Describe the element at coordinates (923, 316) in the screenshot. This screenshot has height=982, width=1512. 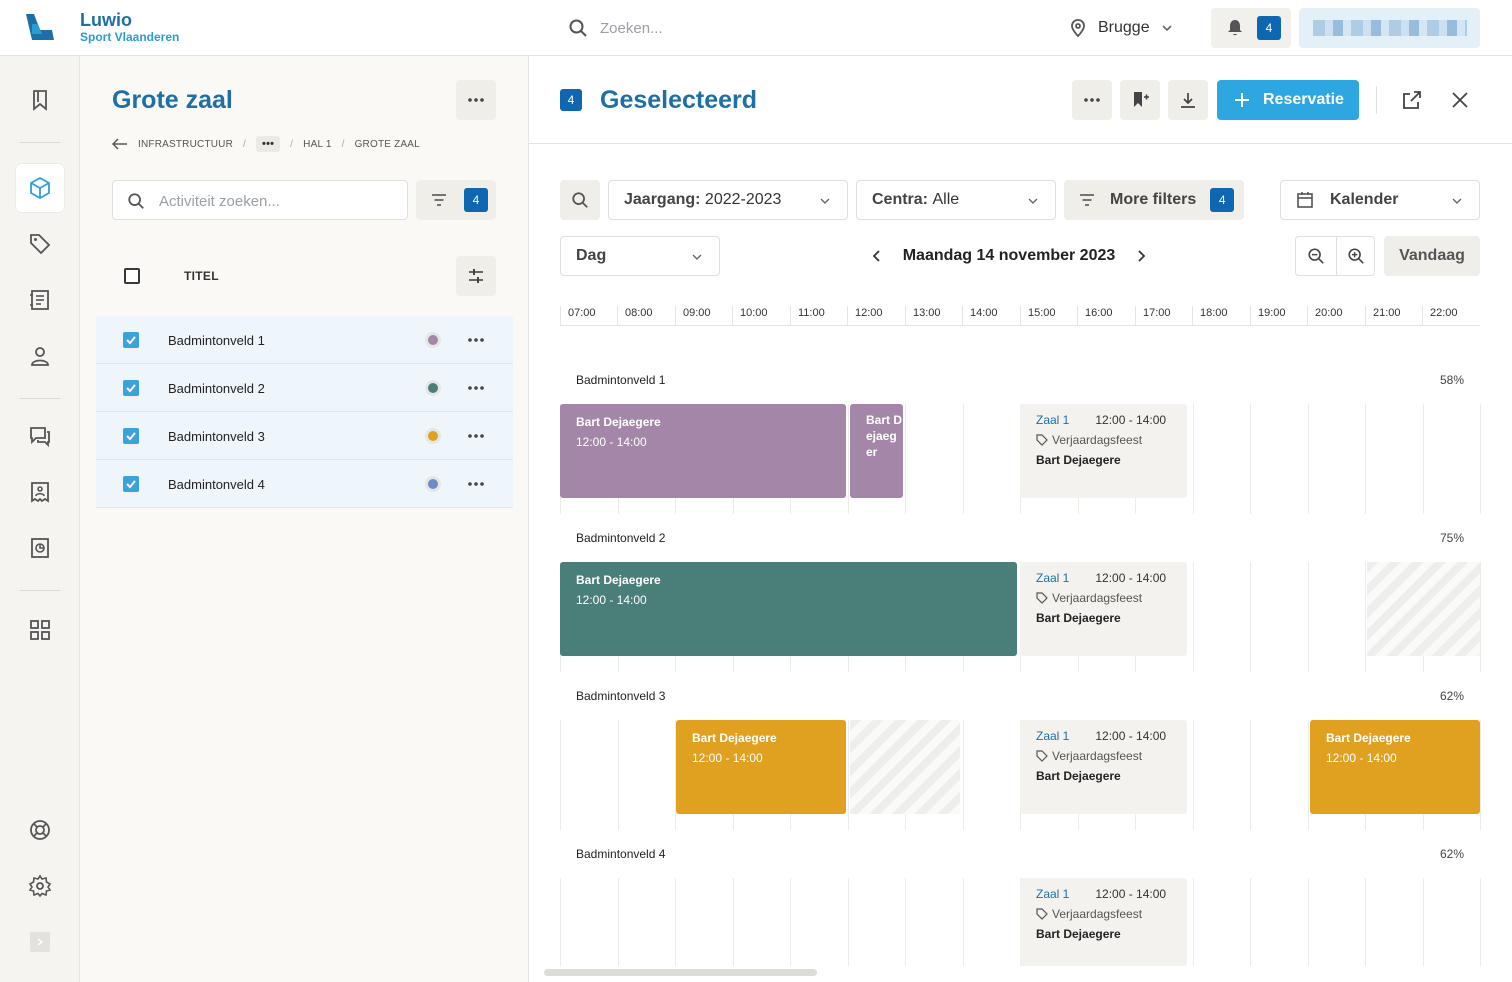
I see `hour-label: 13:00` at that location.